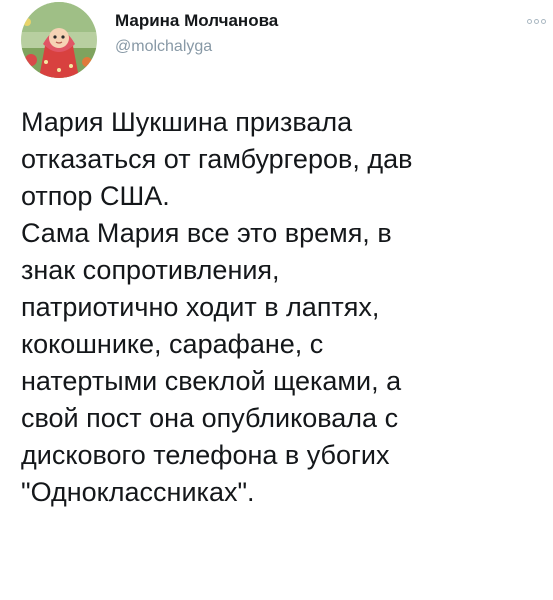  What do you see at coordinates (196, 21) in the screenshot?
I see `author-name: Марина Молчанова` at bounding box center [196, 21].